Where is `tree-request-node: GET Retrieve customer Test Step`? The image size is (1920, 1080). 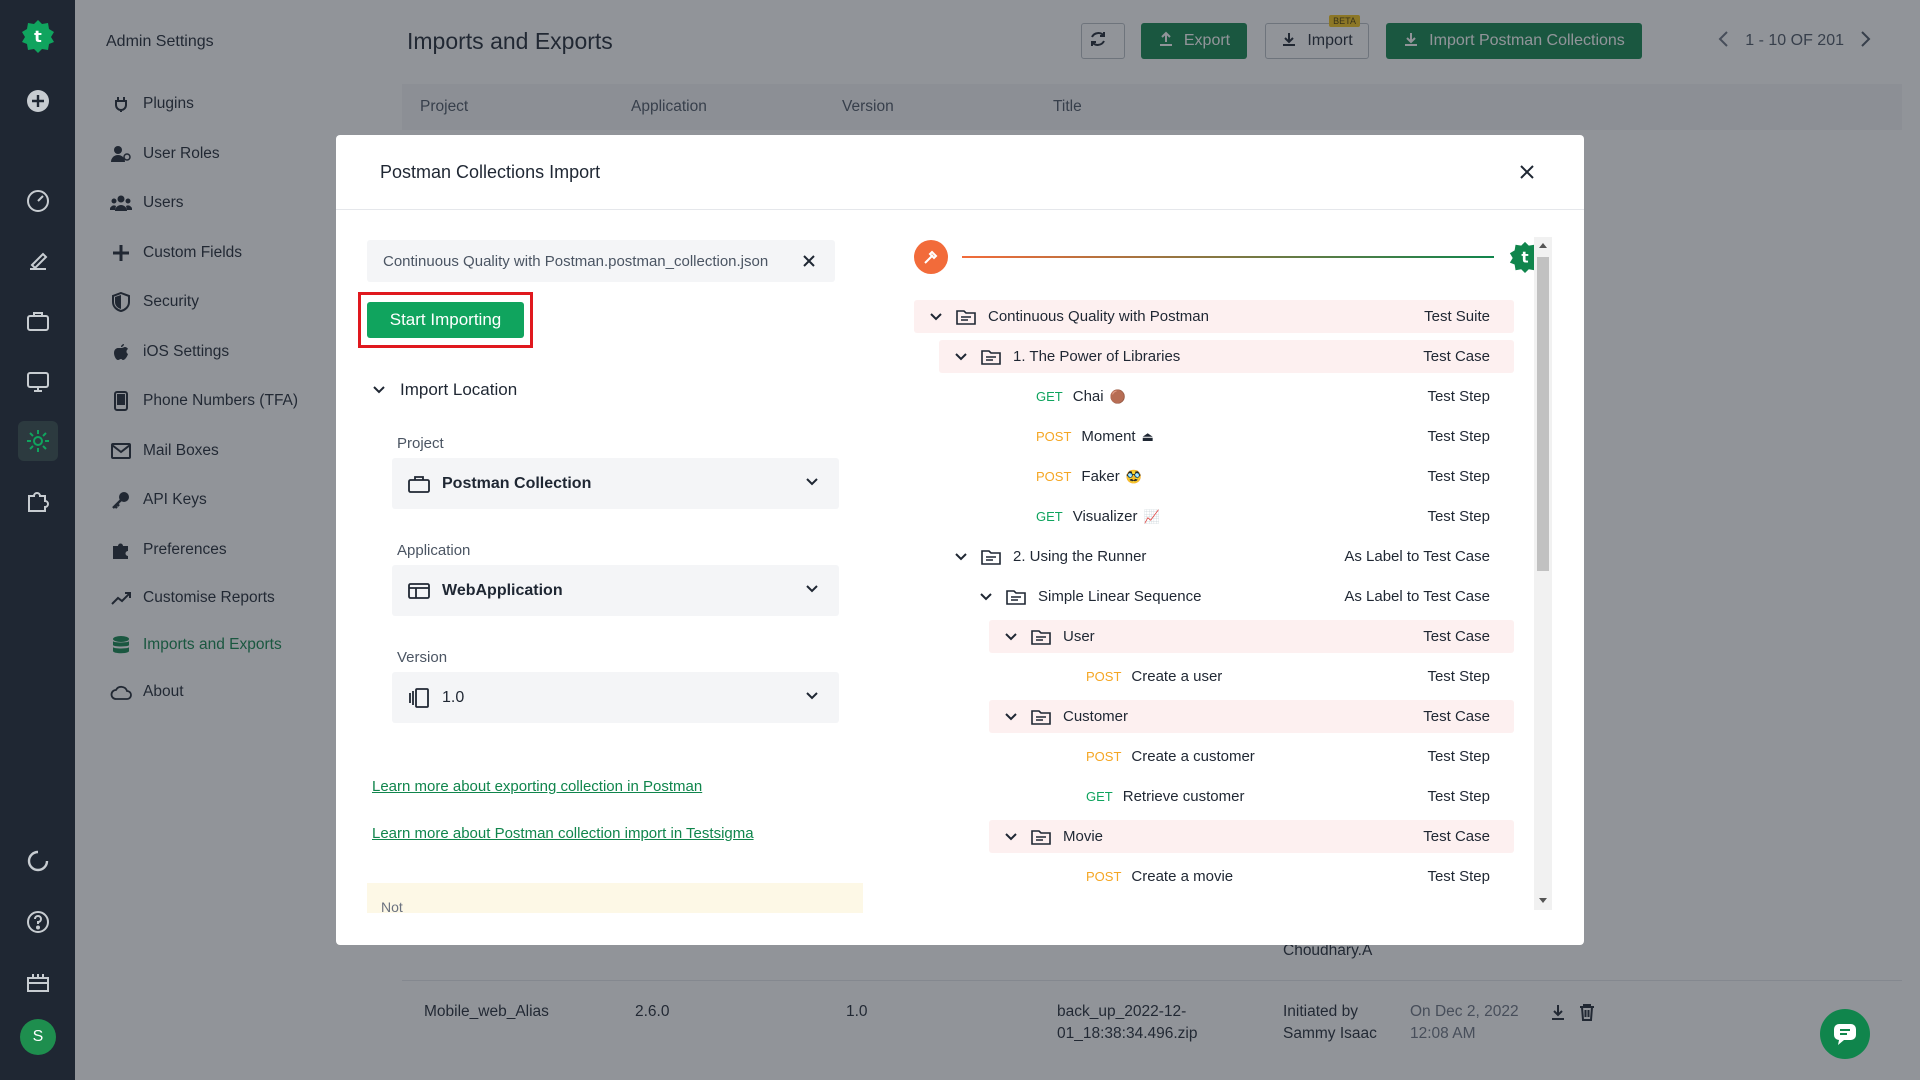 tree-request-node: GET Retrieve customer Test Step is located at coordinates (1264, 796).